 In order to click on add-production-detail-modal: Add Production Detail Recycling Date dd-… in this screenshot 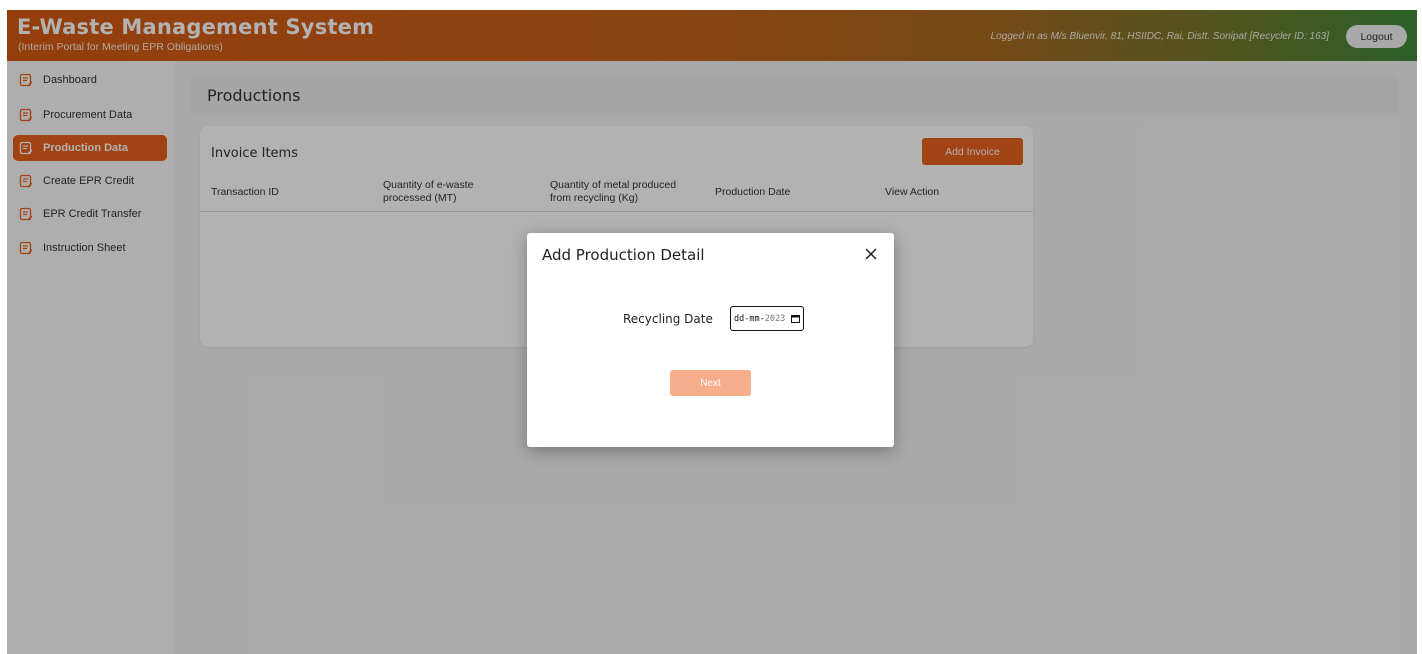, I will do `click(710, 340)`.